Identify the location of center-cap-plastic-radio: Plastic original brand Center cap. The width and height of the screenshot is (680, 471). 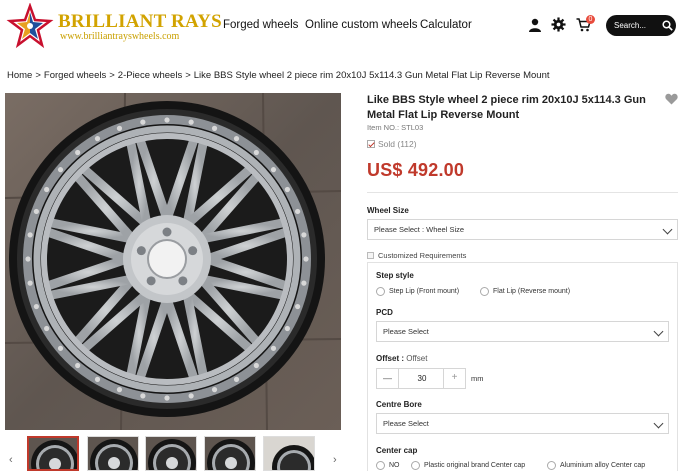
(468, 465).